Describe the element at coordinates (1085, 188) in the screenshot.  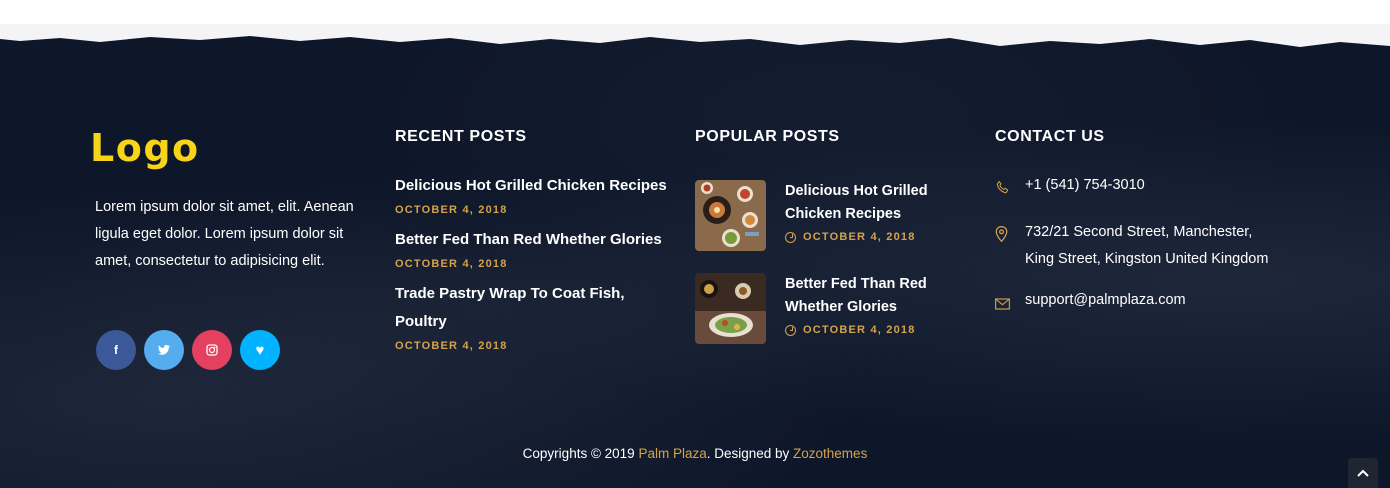
I see `contact-phone: +1 (541) 754-3010` at that location.